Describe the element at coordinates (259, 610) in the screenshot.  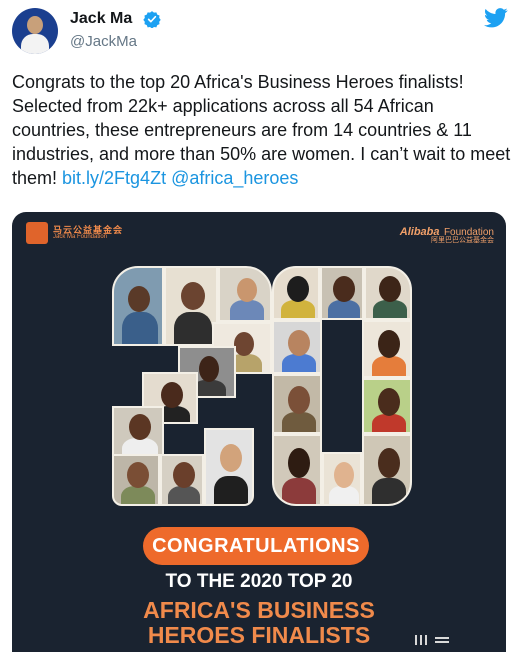
I see `poster-headline-1: AFRICA'S BUSINESS` at that location.